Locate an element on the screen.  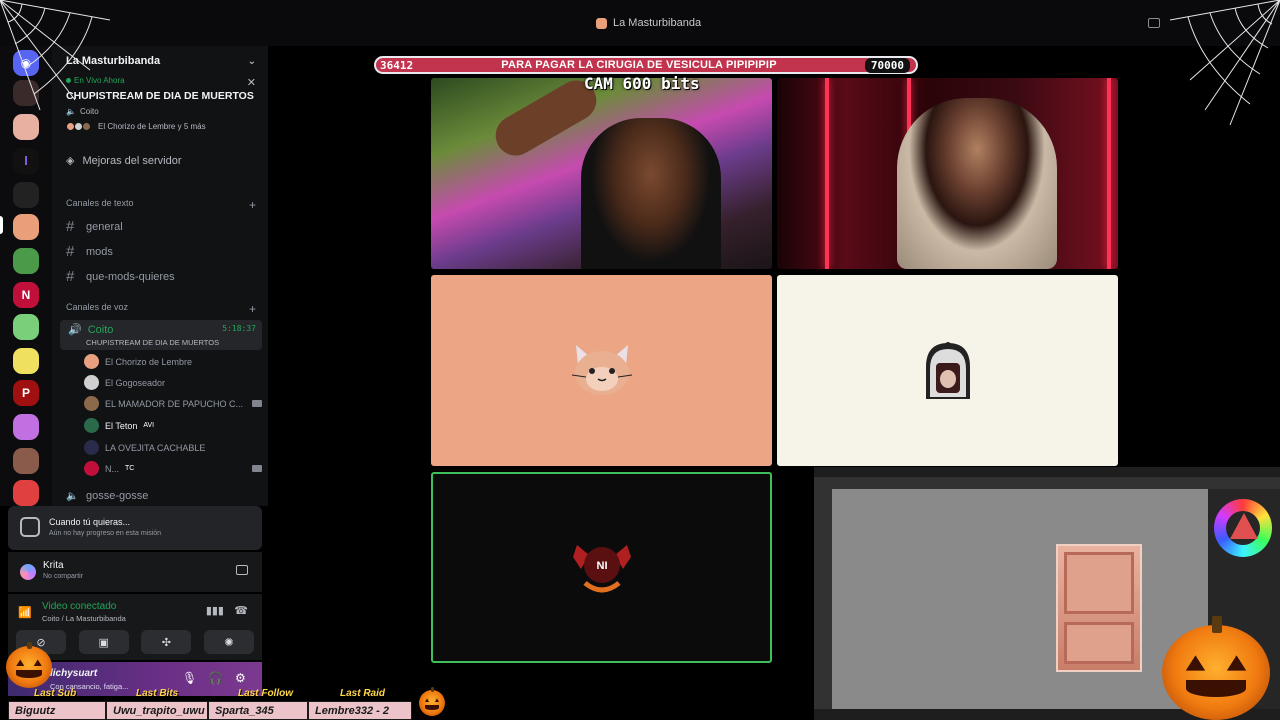
voice-connection-location: Coito / La Masturbibanda is located at coordinates (84, 618).